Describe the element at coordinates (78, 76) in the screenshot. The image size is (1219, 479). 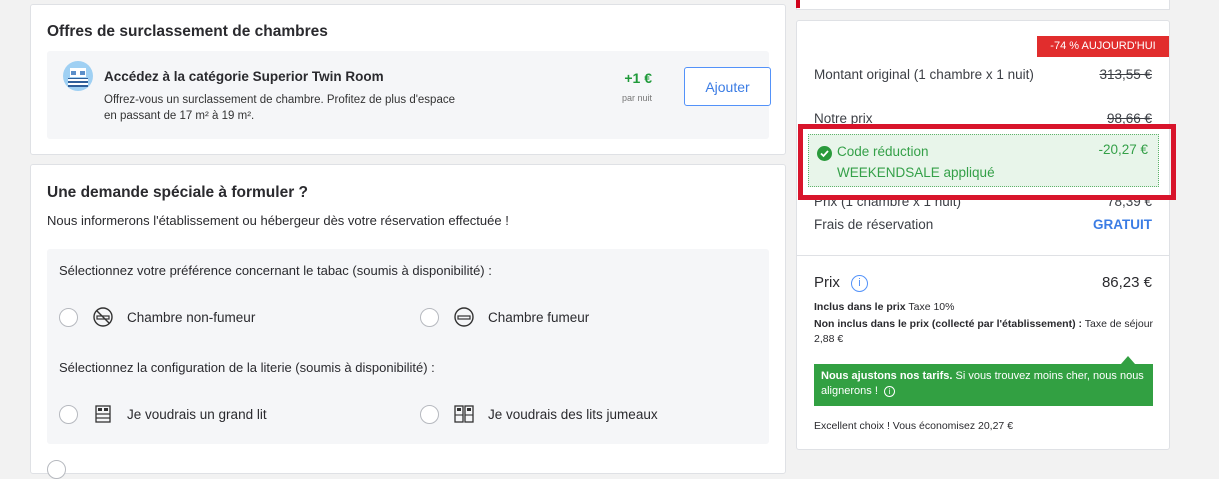
I see `room-upgrade-icon` at that location.